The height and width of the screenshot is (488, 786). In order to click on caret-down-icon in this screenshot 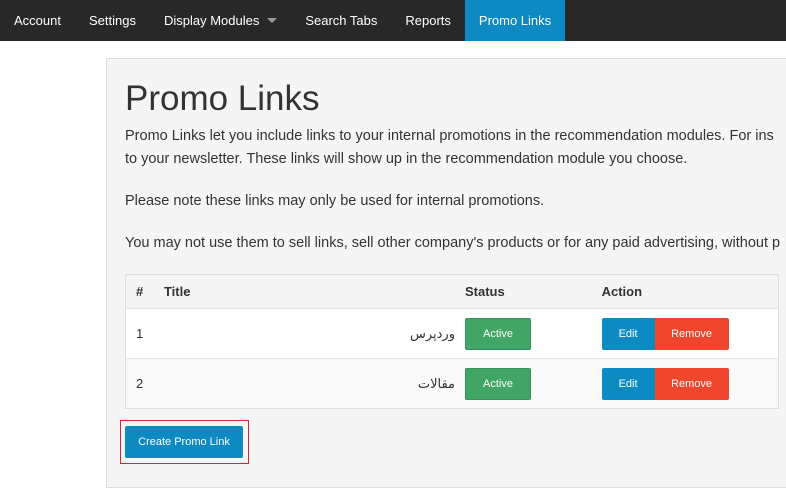, I will do `click(272, 20)`.